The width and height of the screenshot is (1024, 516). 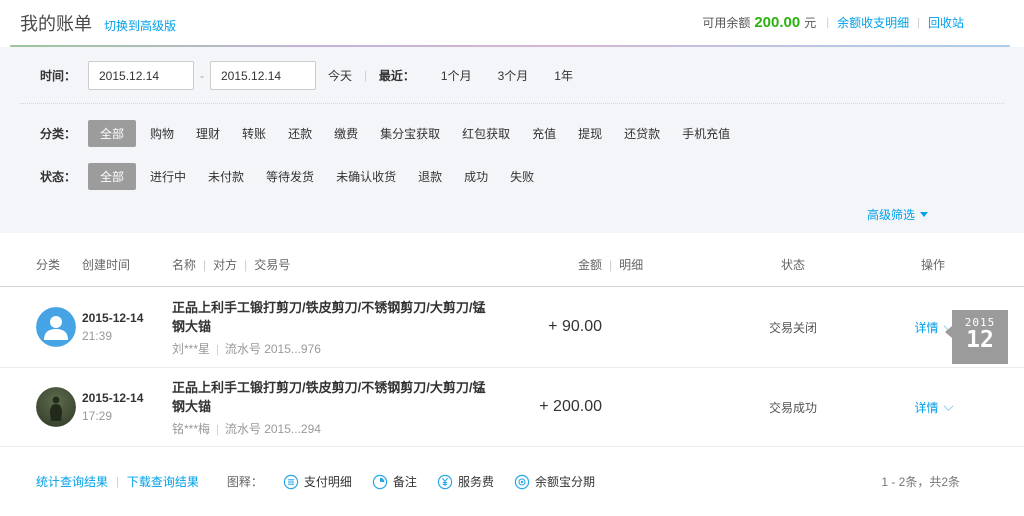 I want to click on legend-text: 备注, so click(x=404, y=482).